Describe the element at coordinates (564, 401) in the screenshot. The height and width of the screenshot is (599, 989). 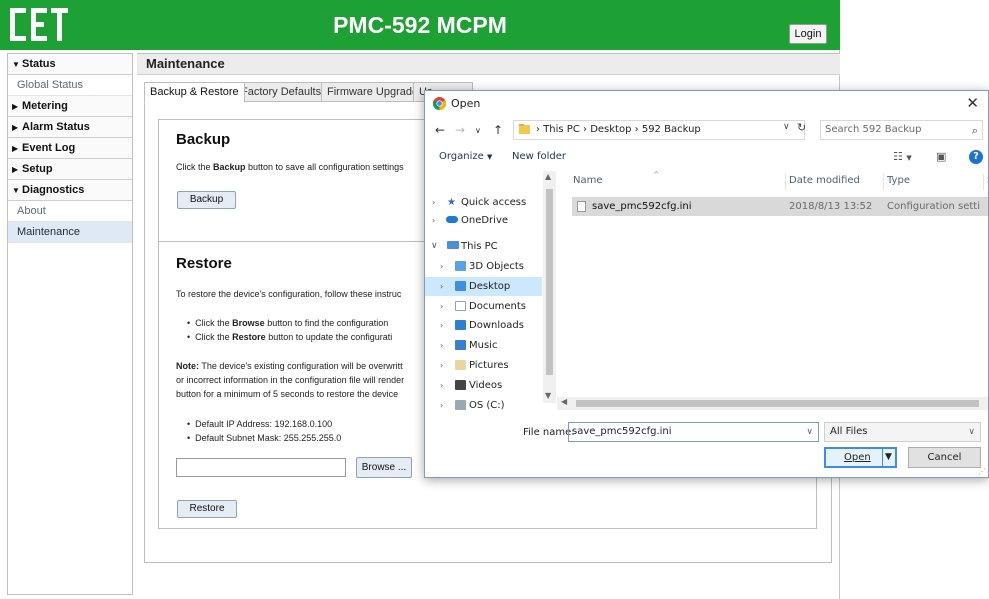
I see `scroll-left-icon: ◀` at that location.